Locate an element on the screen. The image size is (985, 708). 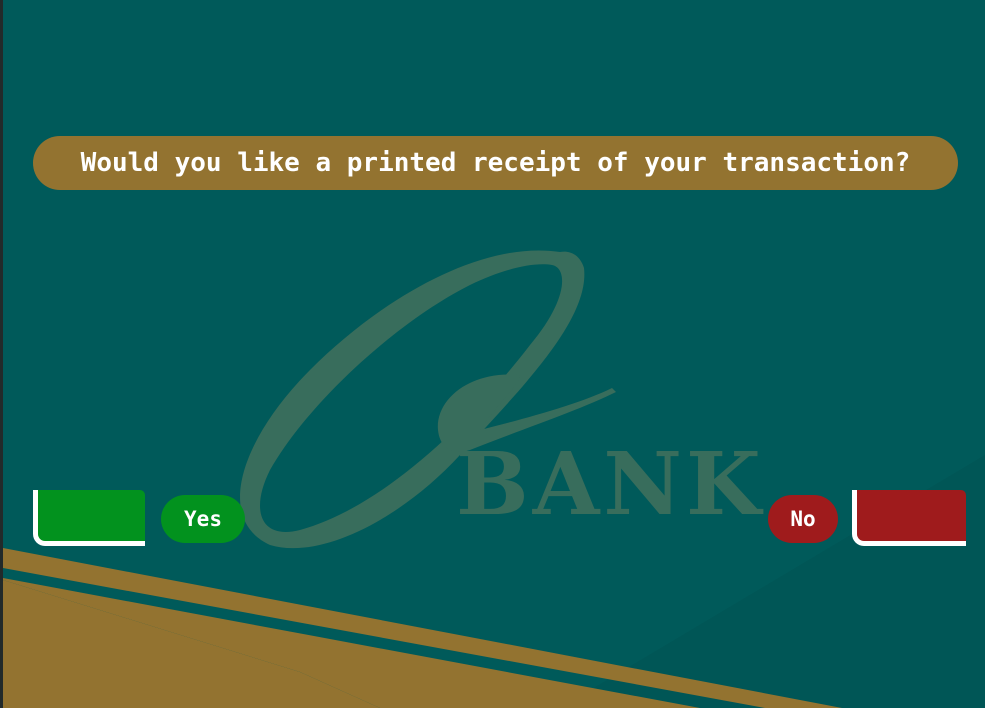
no-side-key is located at coordinates (909, 518).